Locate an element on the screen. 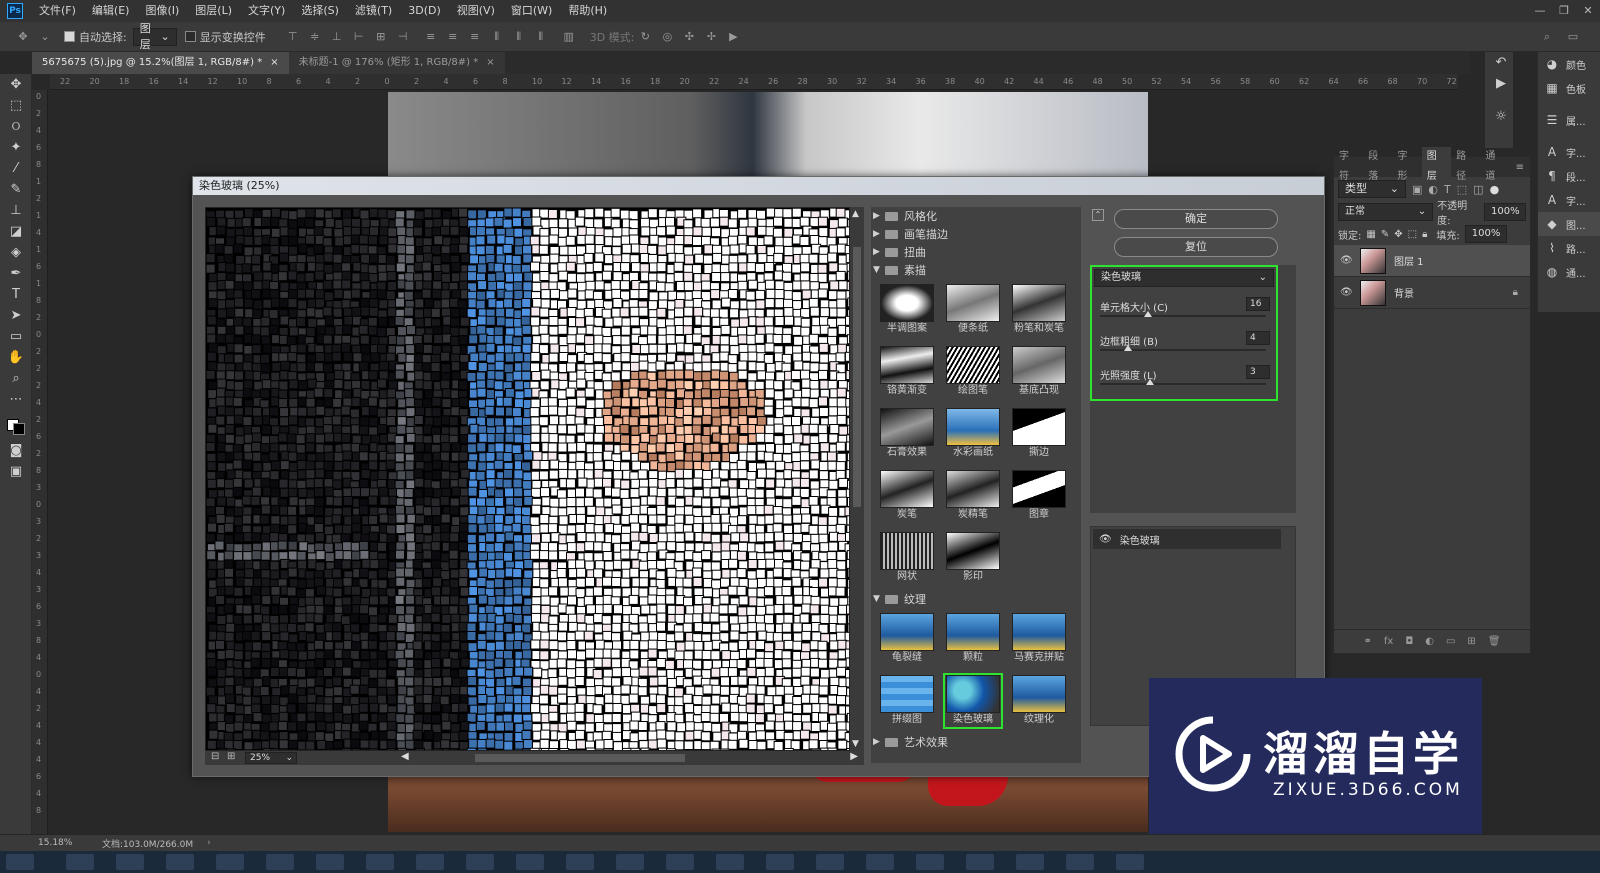 The image size is (1600, 873). distribute-hcenter-icon: ⦀ is located at coordinates (519, 36).